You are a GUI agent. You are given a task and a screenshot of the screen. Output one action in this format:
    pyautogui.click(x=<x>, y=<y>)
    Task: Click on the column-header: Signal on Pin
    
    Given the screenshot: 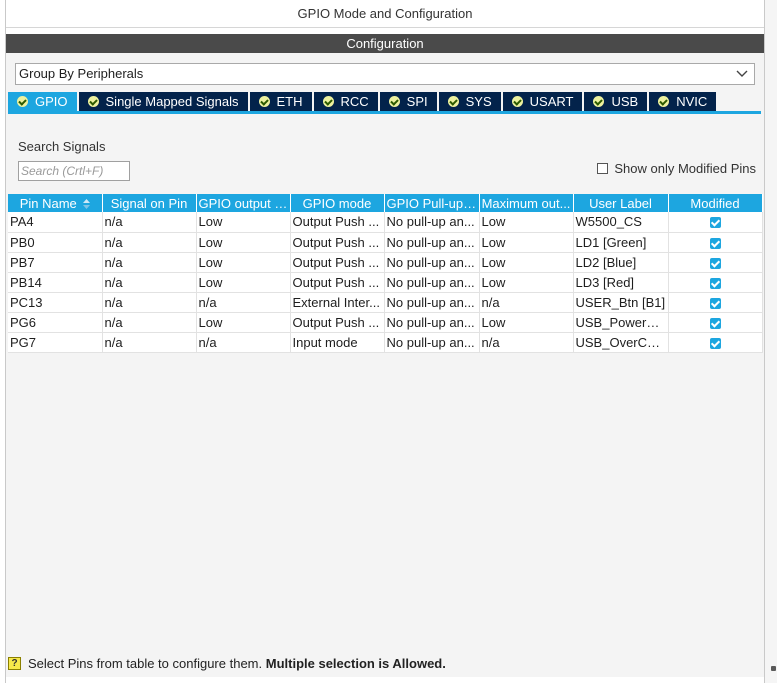 What is the action you would take?
    pyautogui.click(x=149, y=203)
    